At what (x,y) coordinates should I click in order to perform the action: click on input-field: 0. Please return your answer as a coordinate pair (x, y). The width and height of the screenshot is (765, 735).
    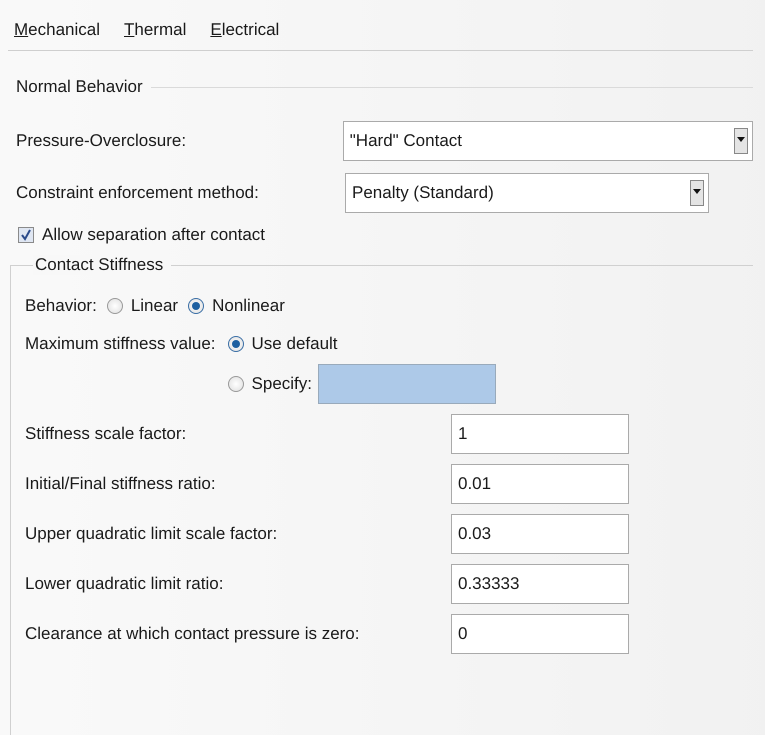
    Looking at the image, I should click on (540, 634).